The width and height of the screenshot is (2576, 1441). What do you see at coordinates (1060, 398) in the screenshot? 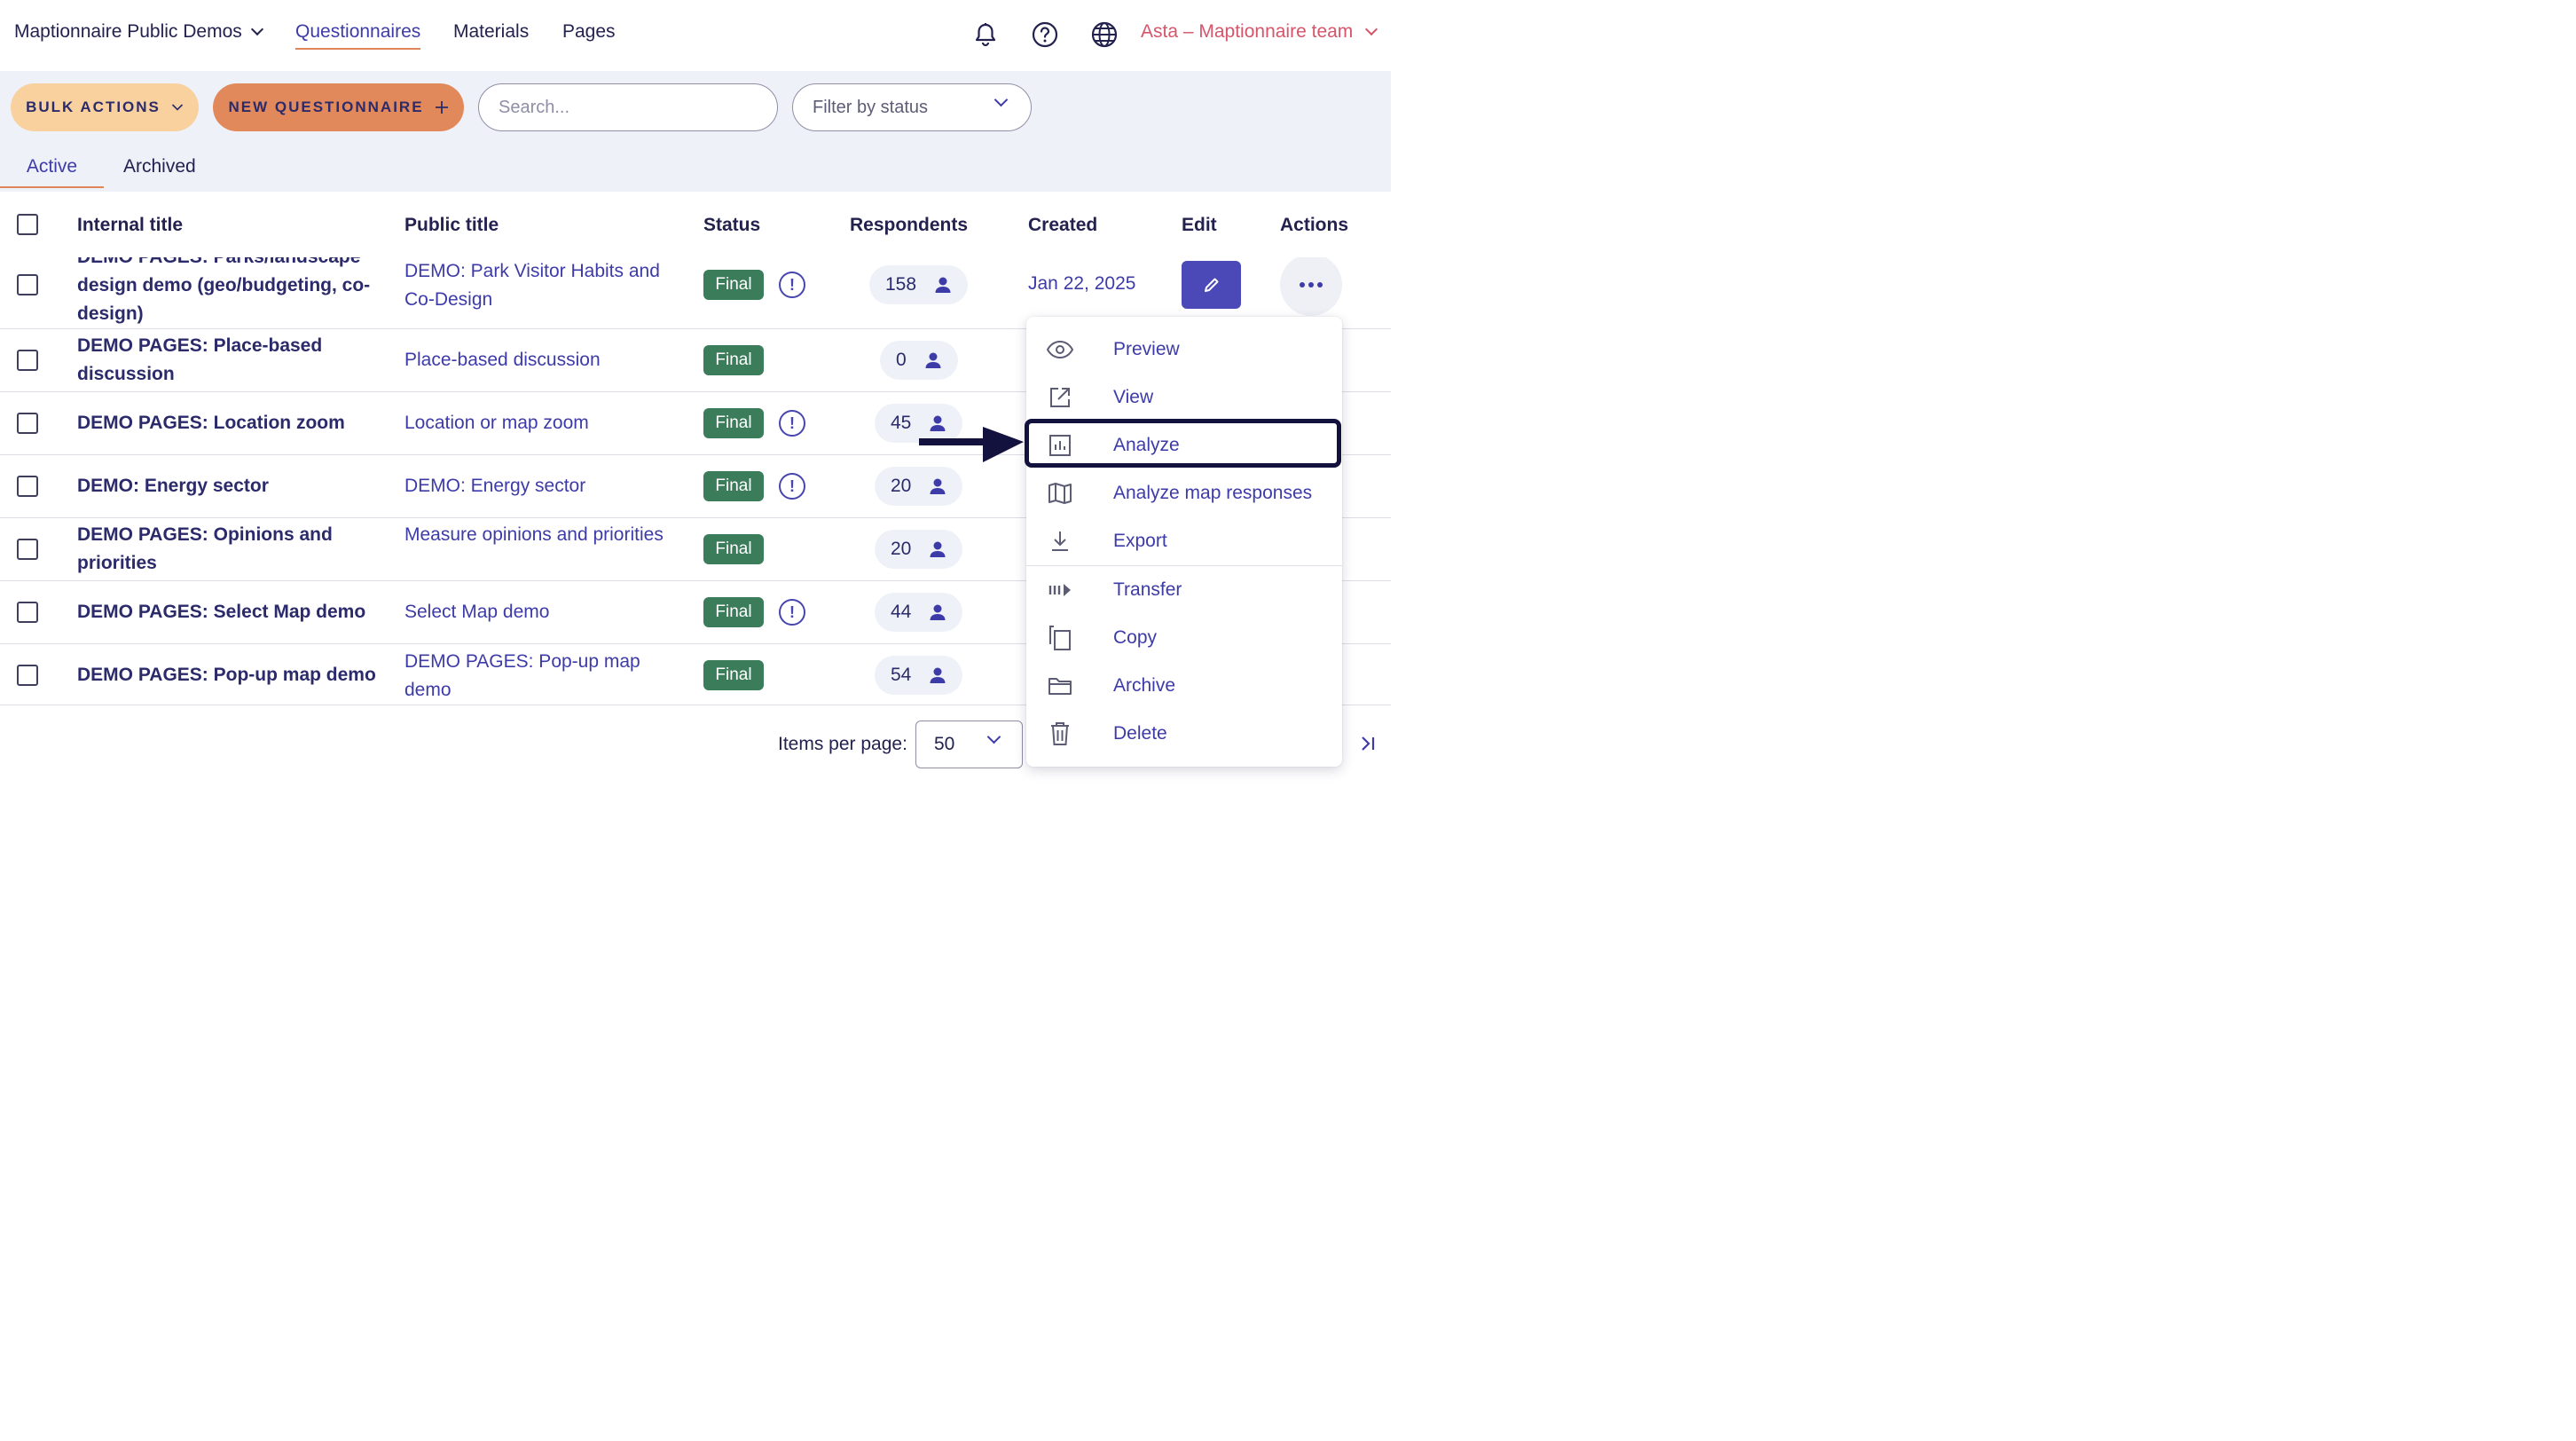
I see `external-link-icon` at bounding box center [1060, 398].